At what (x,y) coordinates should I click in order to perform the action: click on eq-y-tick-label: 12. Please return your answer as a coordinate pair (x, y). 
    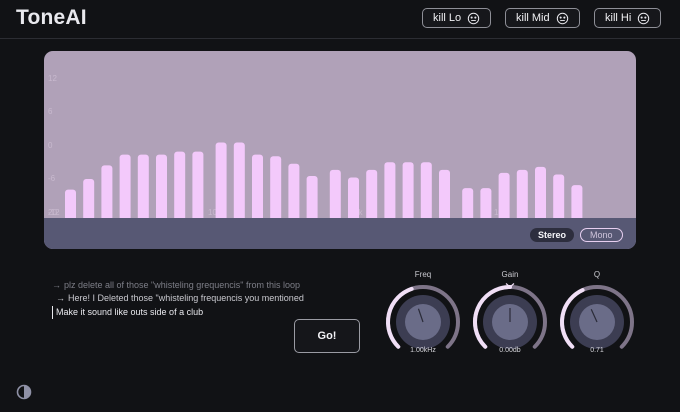
    Looking at the image, I should click on (52, 78).